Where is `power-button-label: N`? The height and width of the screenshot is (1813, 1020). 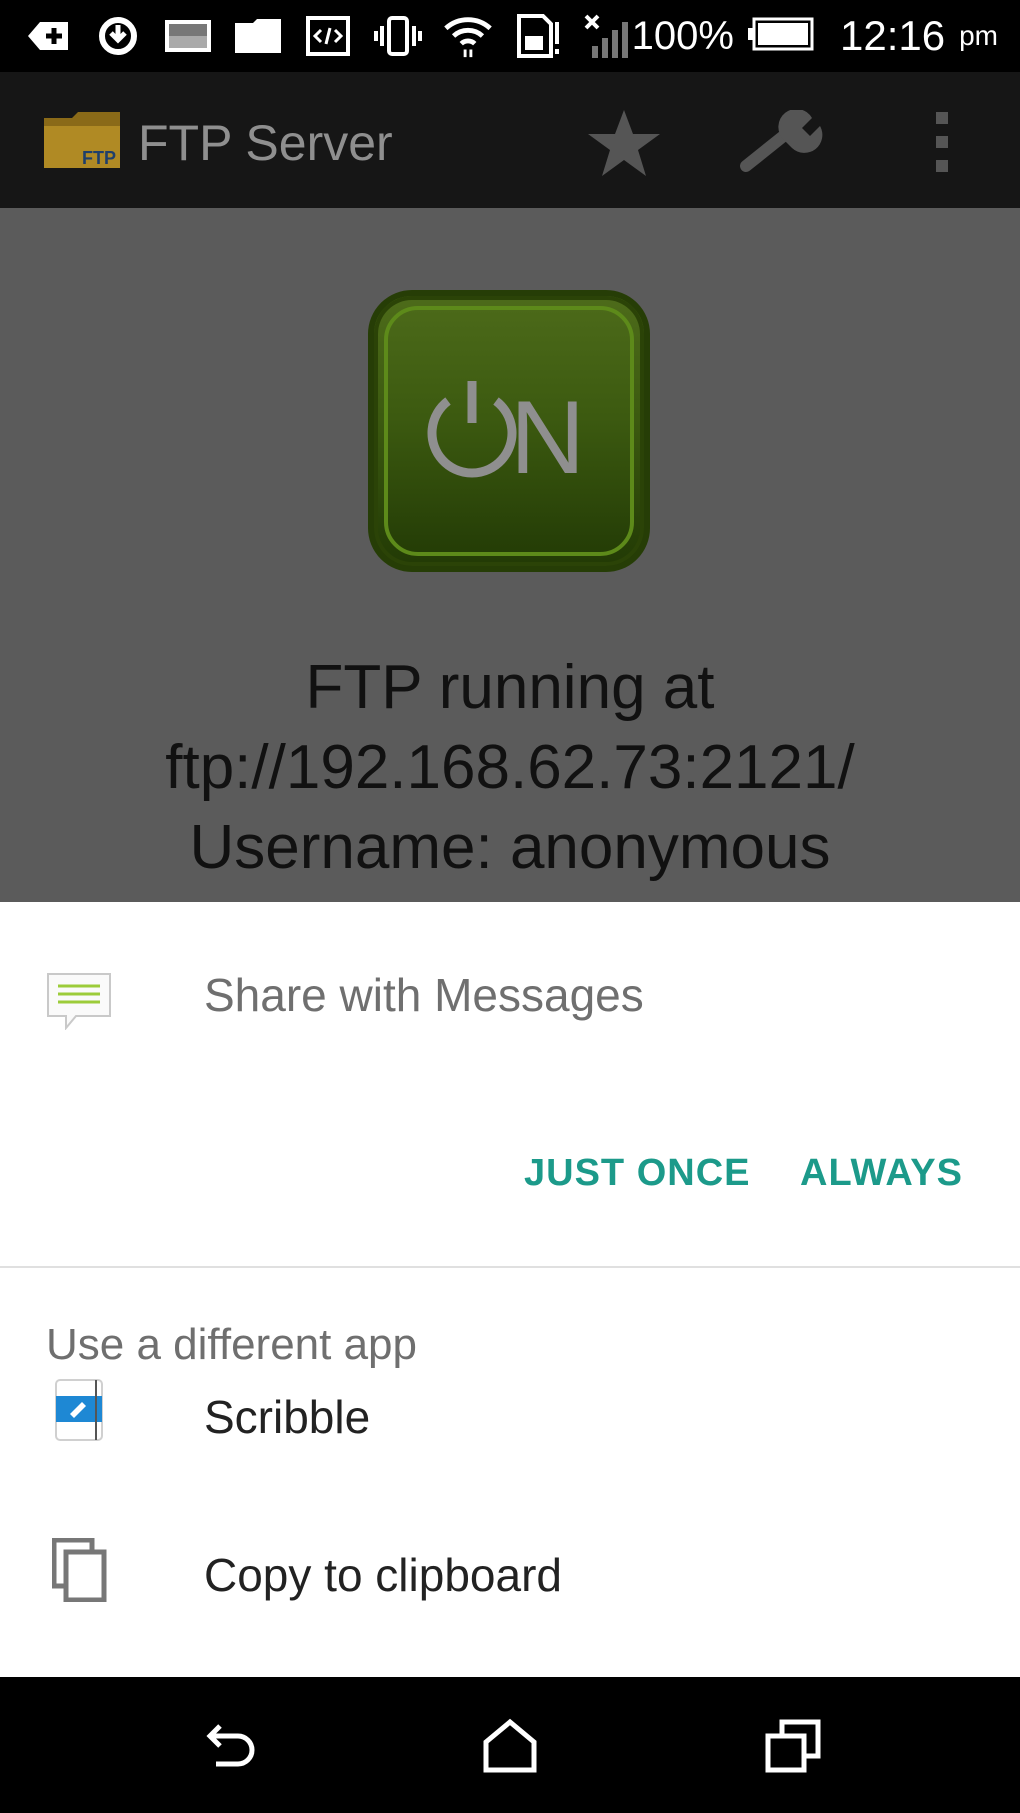 power-button-label: N is located at coordinates (509, 431).